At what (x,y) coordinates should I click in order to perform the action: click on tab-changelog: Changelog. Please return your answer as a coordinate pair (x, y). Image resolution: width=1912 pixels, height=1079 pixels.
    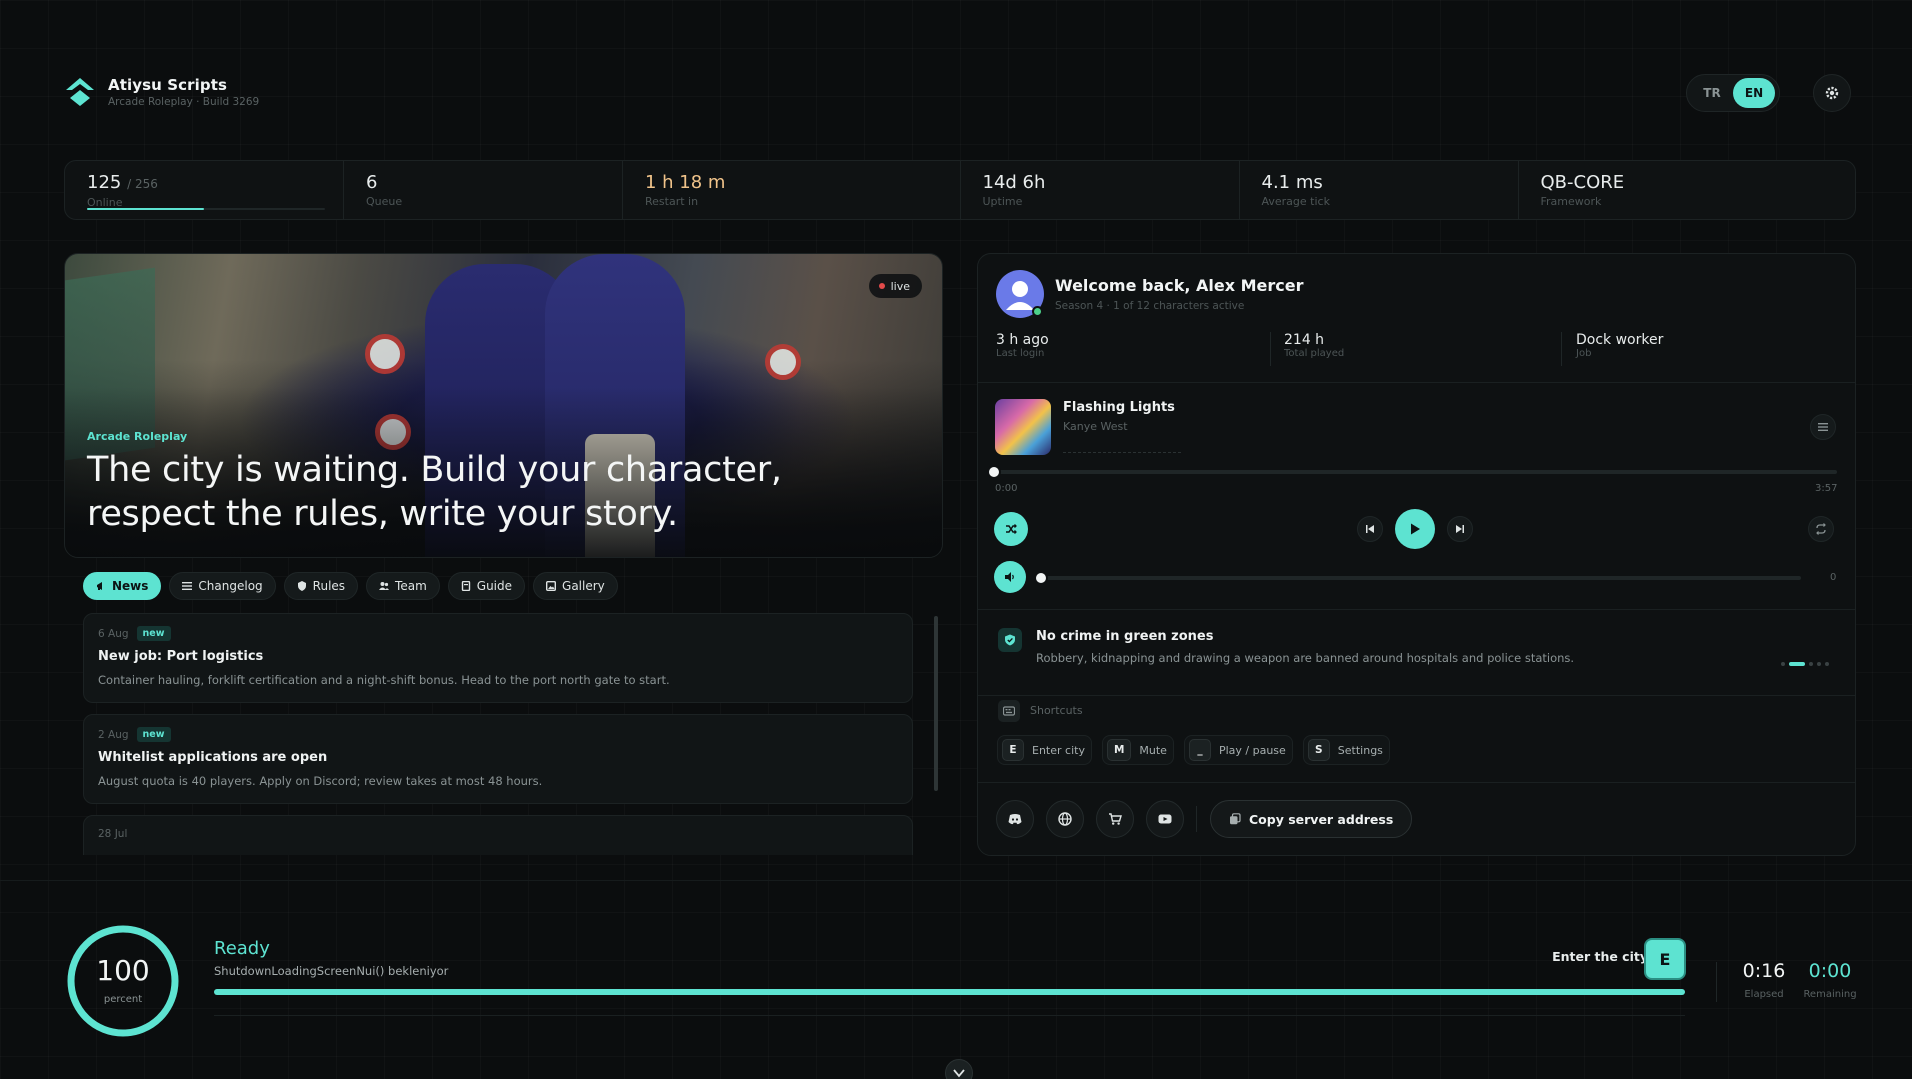
    Looking at the image, I should click on (222, 586).